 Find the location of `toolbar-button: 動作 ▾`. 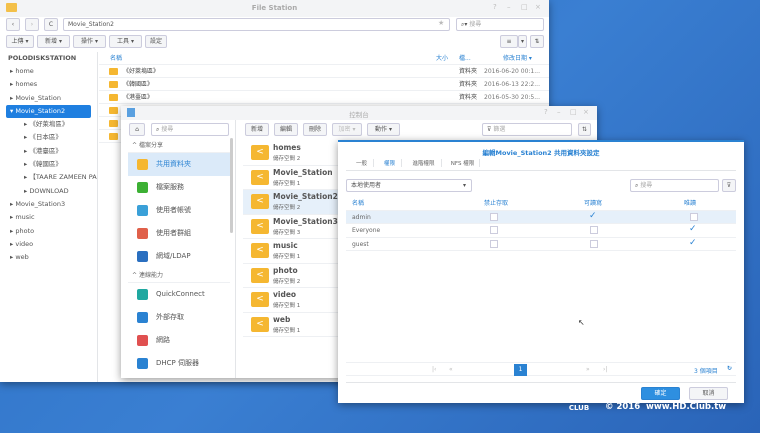

toolbar-button: 動作 ▾ is located at coordinates (383, 129).